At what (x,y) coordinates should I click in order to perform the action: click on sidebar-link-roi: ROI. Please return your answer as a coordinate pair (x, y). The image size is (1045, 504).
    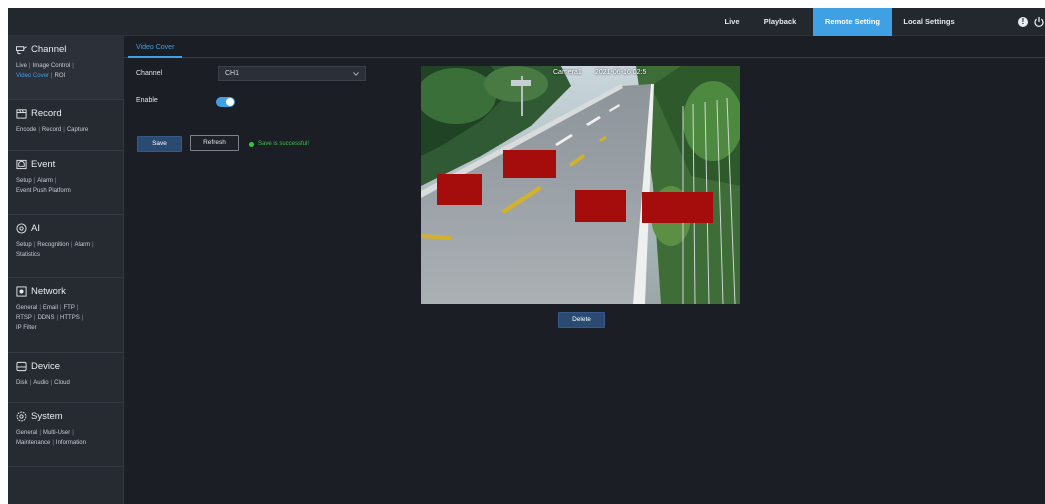
    Looking at the image, I should click on (59, 76).